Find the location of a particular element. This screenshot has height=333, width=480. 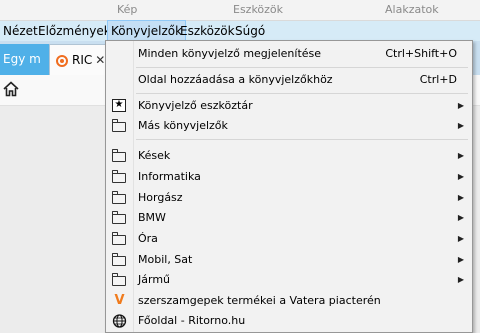

menu-eszkozok: Eszközök is located at coordinates (207, 31).